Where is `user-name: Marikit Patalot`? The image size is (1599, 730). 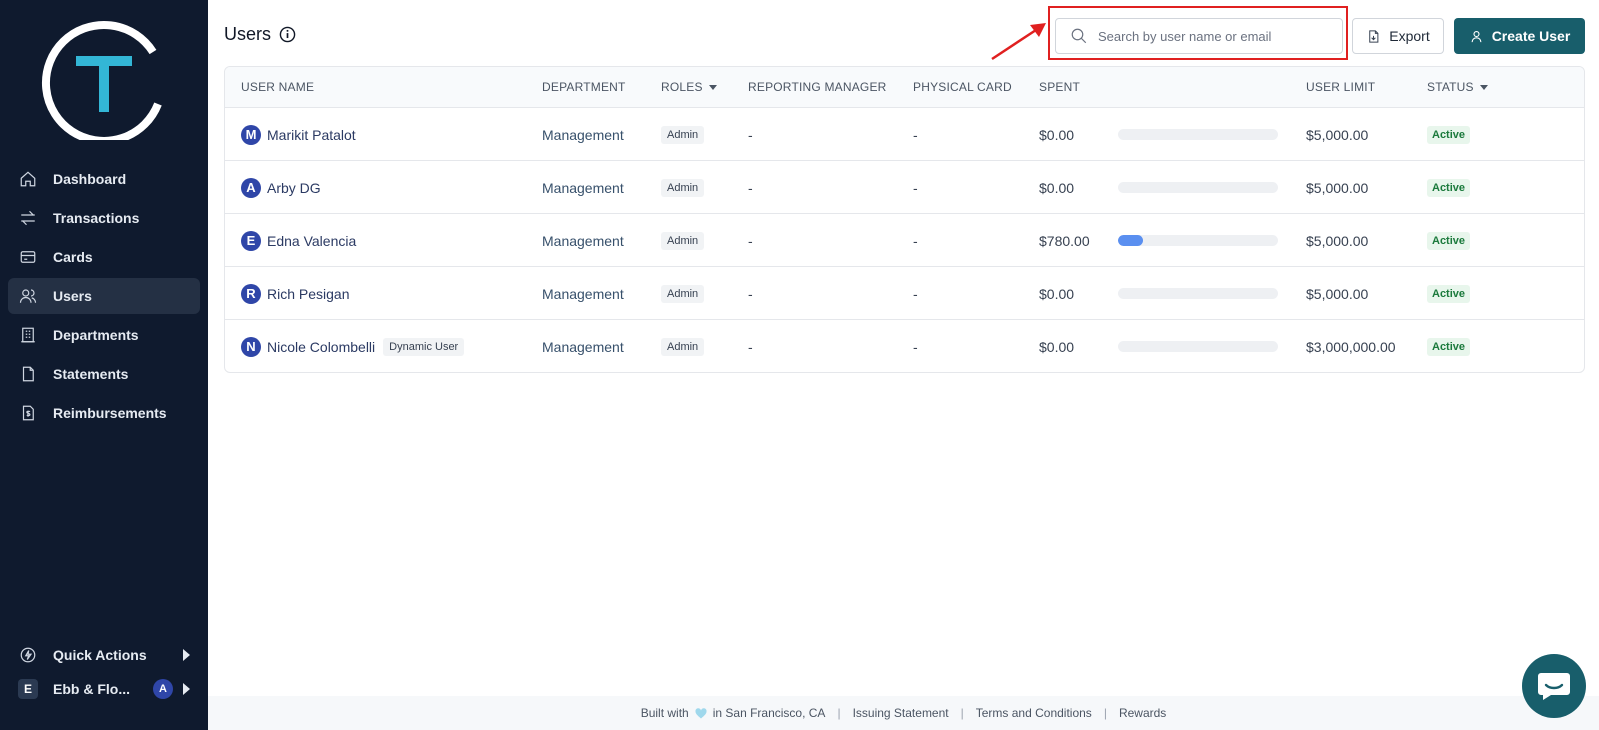 user-name: Marikit Patalot is located at coordinates (311, 135).